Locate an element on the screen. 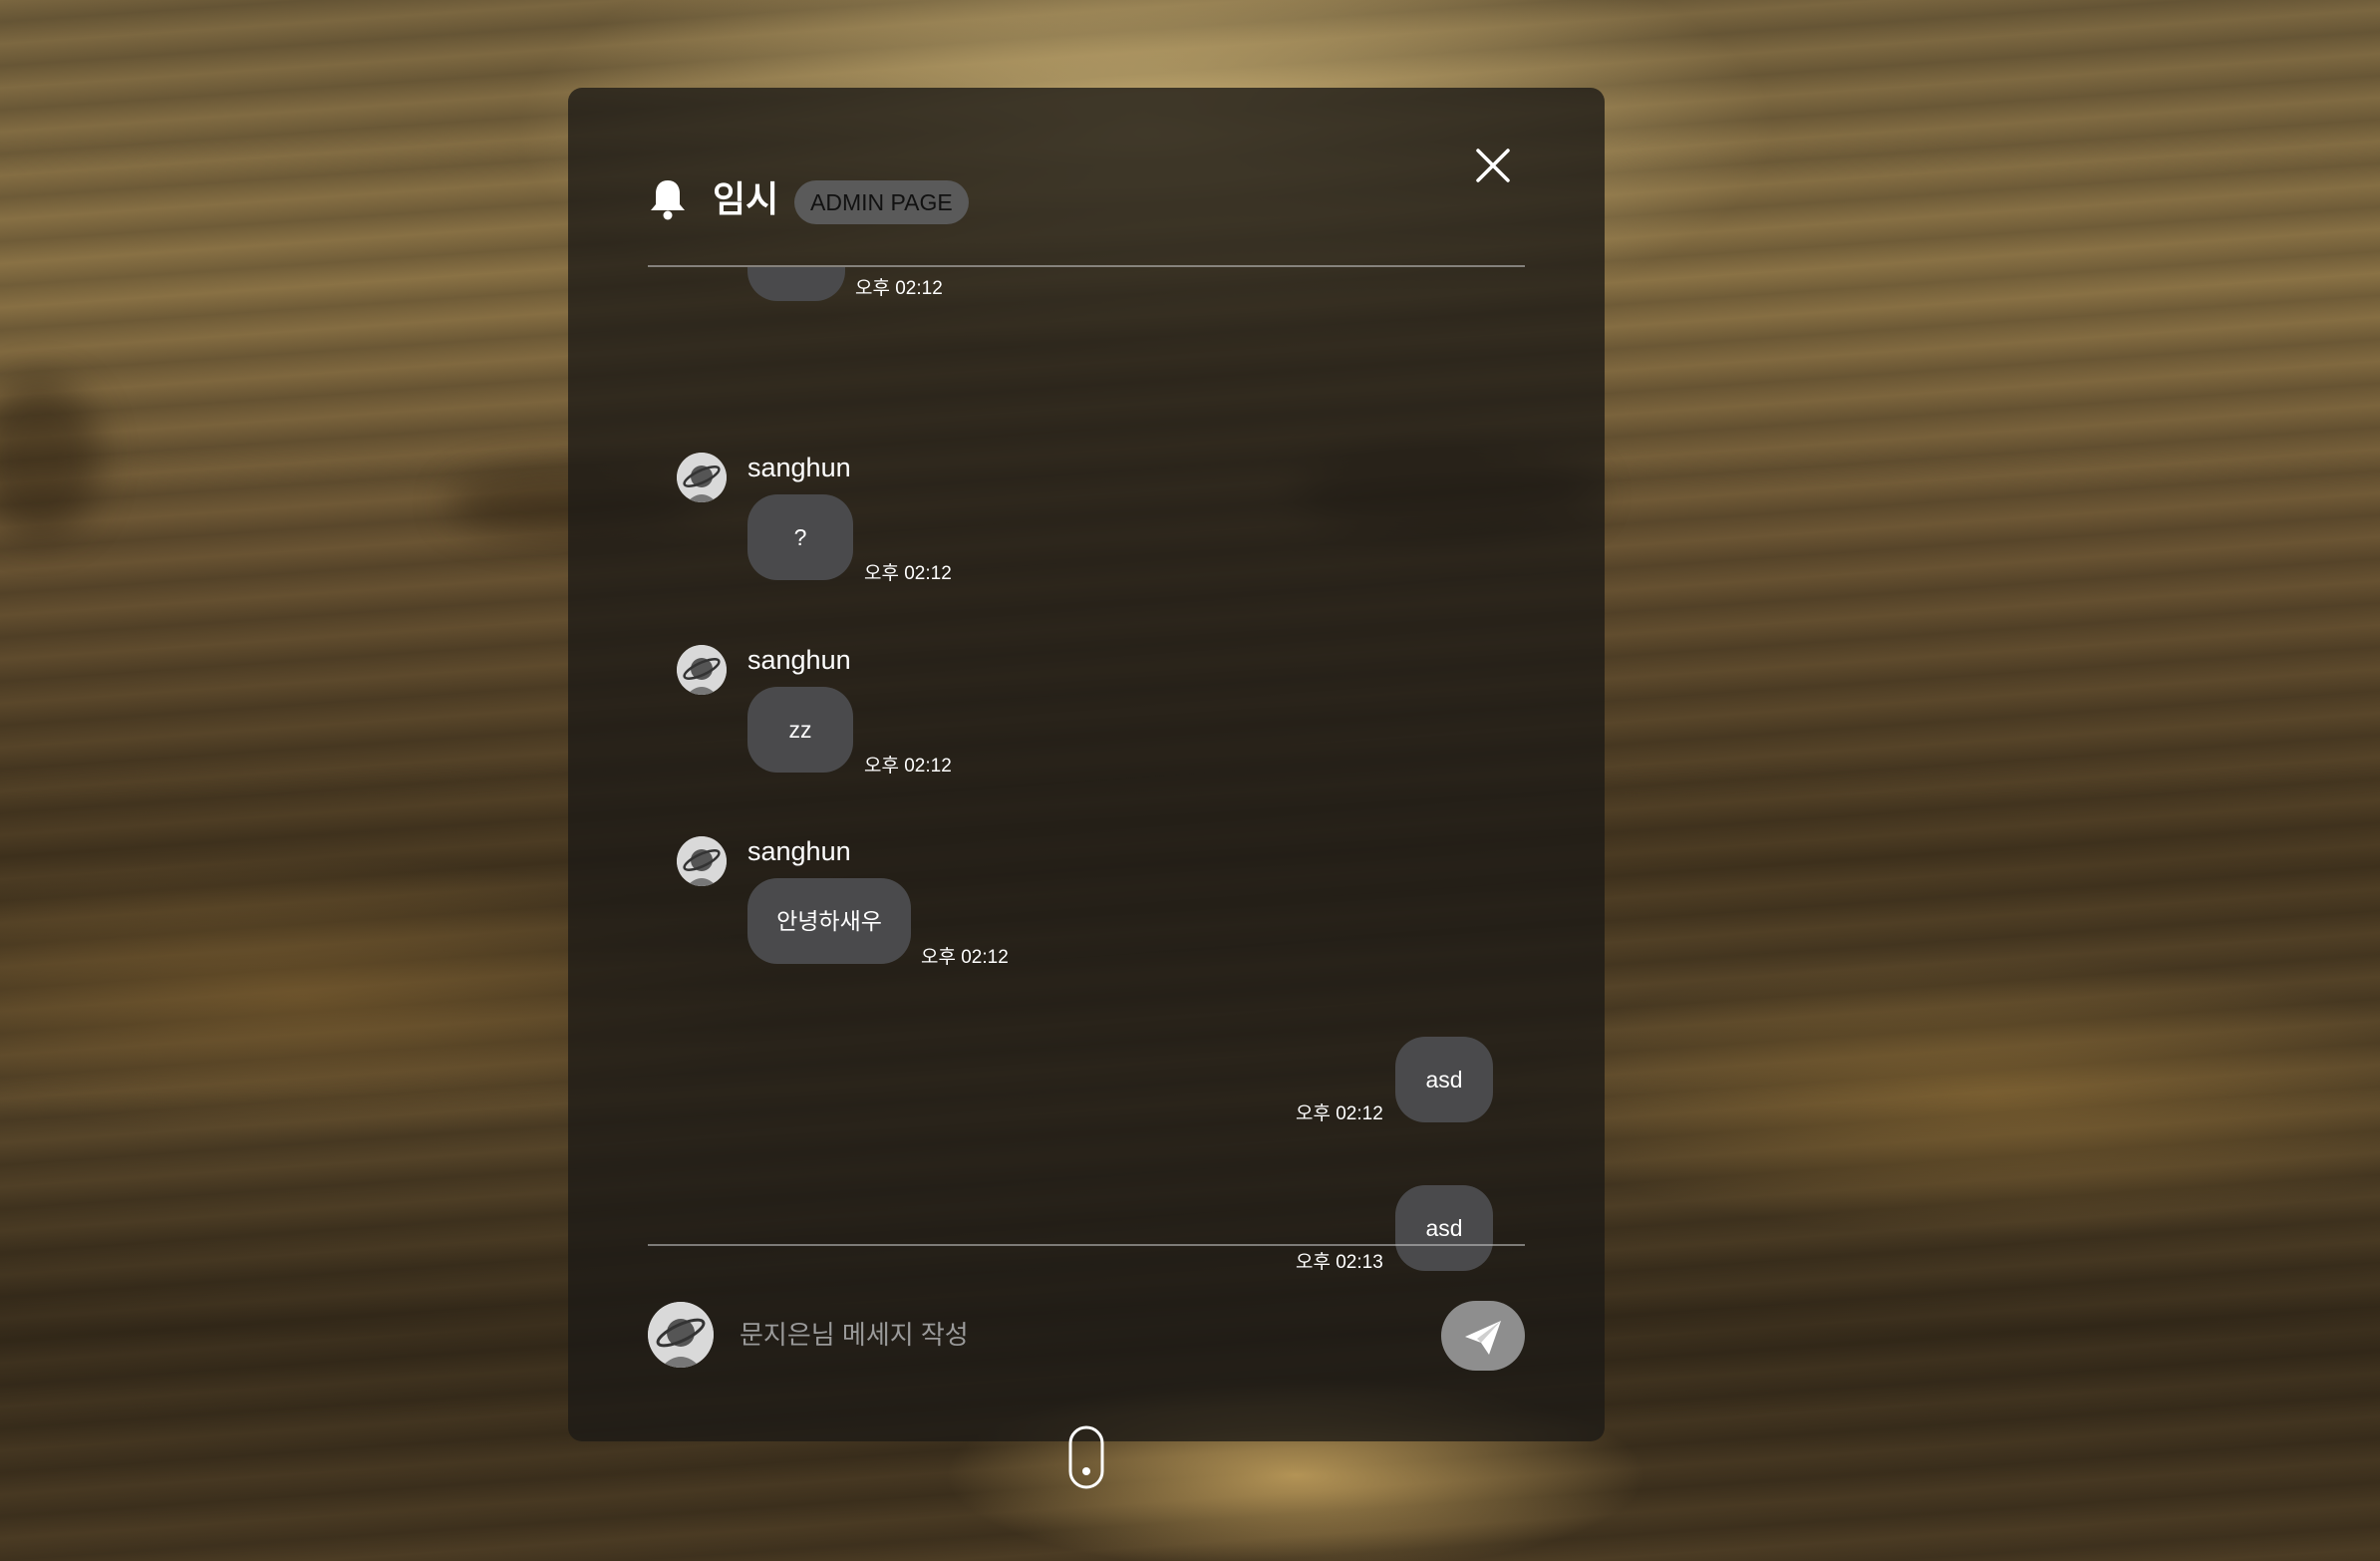  send-button is located at coordinates (1483, 1336).